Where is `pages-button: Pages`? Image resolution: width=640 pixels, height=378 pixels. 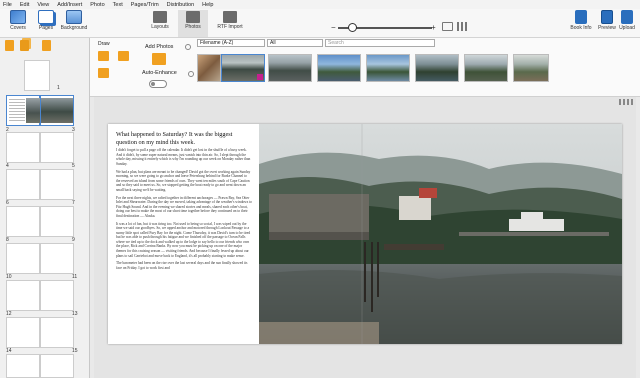
pages-button: Pages is located at coordinates (46, 20).